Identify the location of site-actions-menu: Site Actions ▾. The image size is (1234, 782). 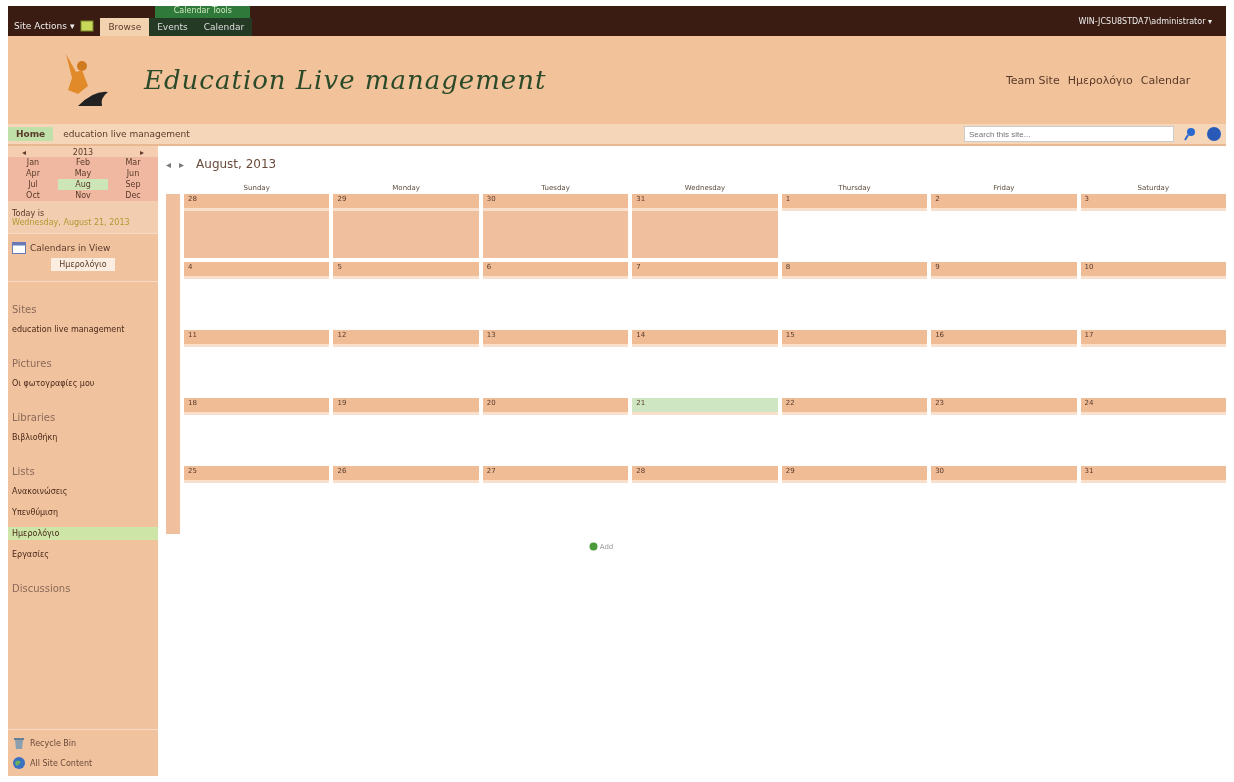
(44, 26).